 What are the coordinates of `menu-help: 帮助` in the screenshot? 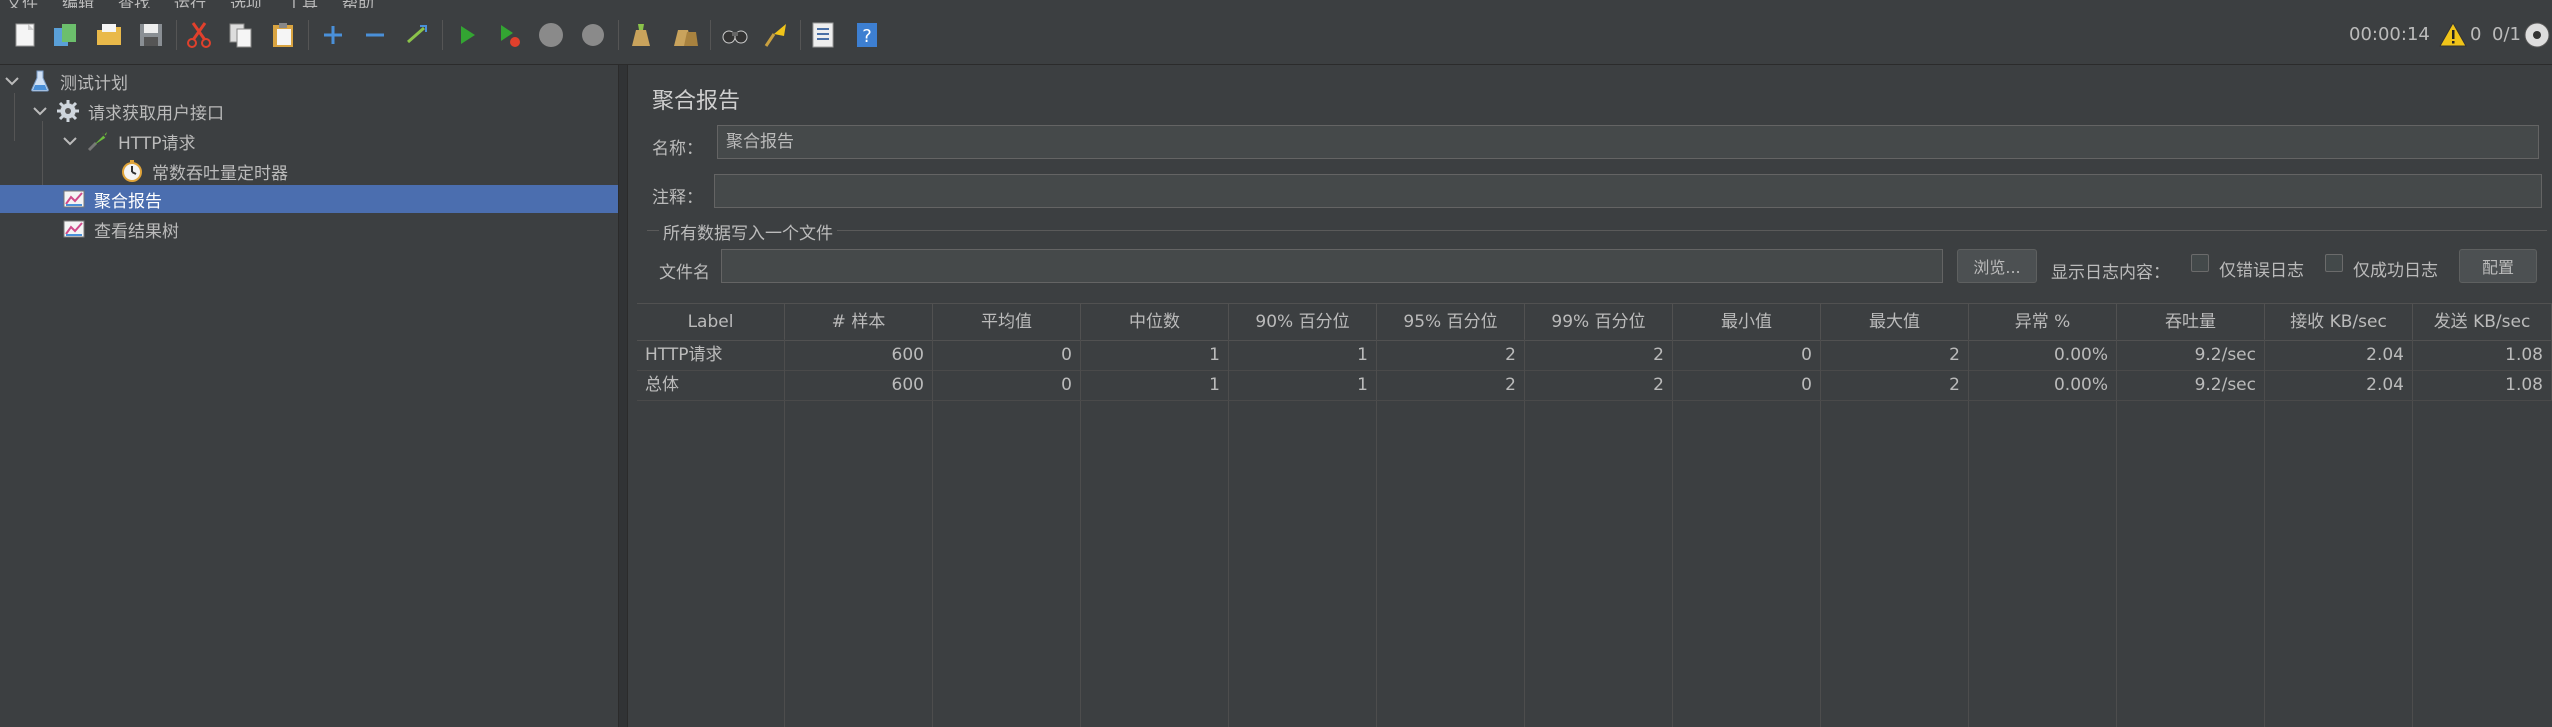 It's located at (358, 4).